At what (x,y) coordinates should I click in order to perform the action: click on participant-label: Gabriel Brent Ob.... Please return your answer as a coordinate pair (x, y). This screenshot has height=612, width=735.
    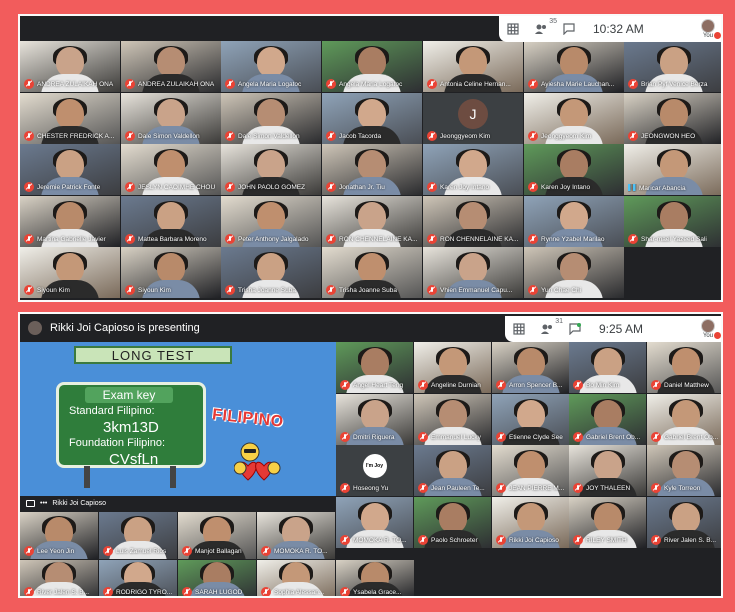
    Looking at the image, I should click on (608, 437).